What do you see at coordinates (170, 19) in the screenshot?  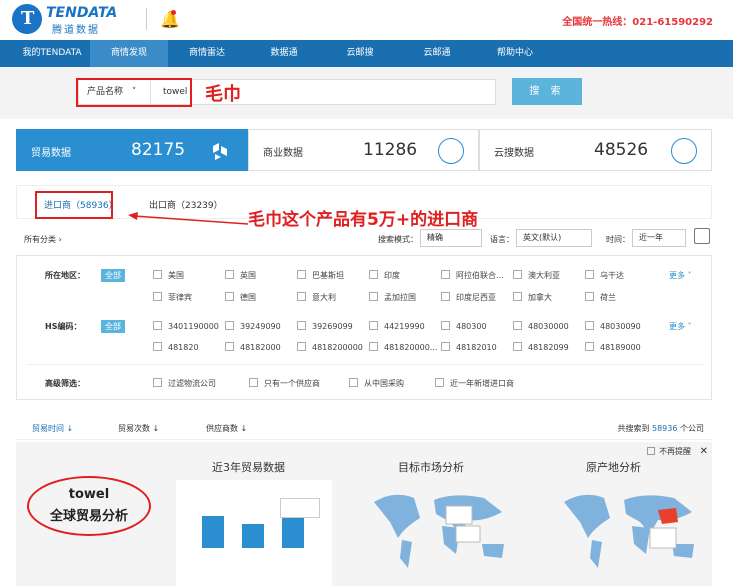 I see `bell-icon: 🔔` at bounding box center [170, 19].